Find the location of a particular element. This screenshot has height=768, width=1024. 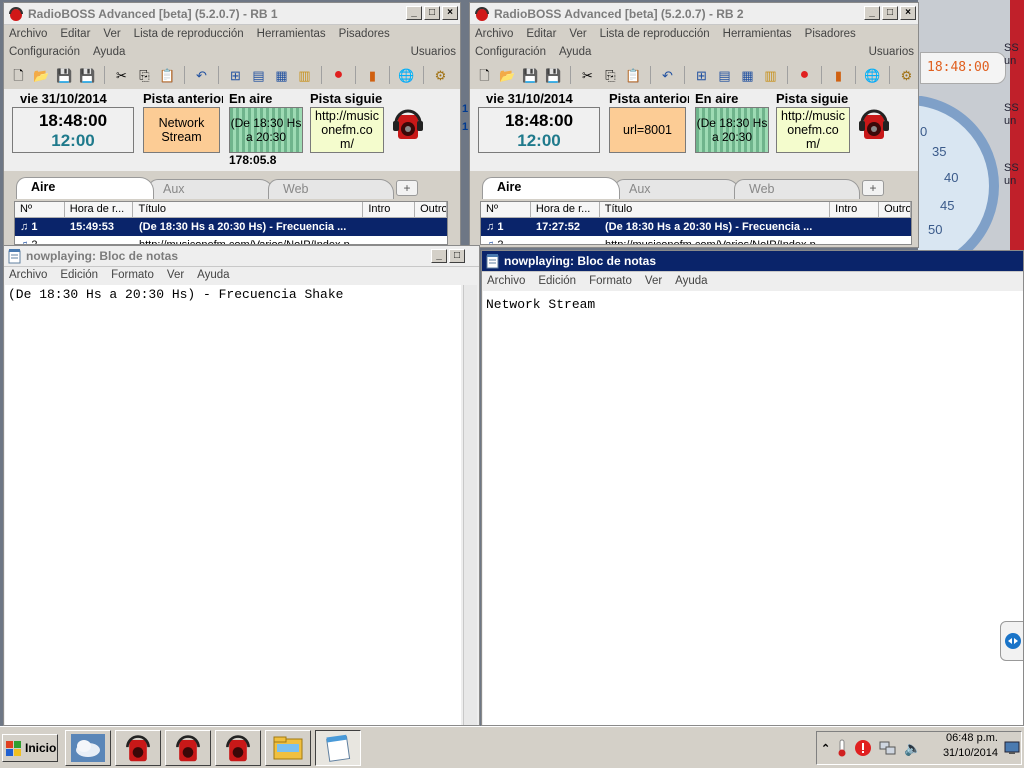

taskbar-app-notepad is located at coordinates (338, 748).